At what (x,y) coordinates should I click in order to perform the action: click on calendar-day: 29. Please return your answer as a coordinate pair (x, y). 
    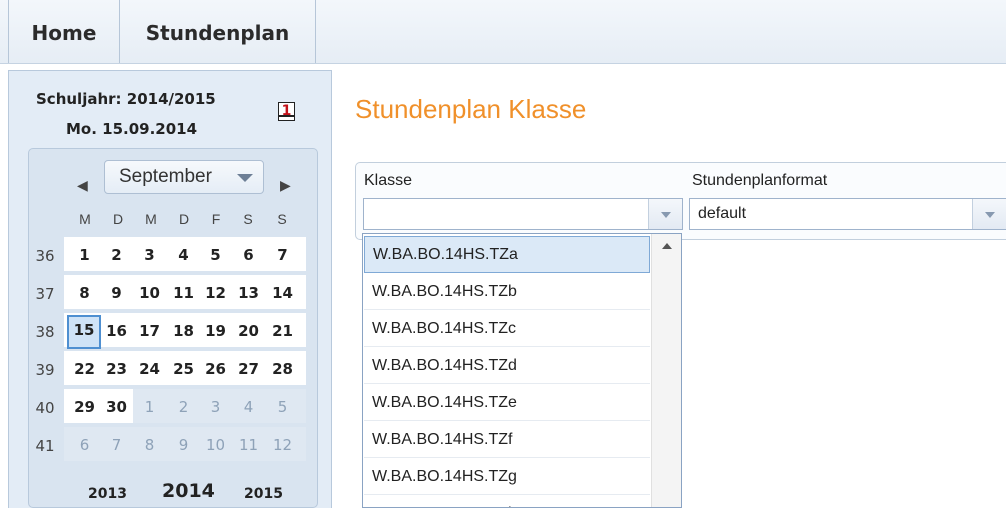
    Looking at the image, I should click on (84, 407).